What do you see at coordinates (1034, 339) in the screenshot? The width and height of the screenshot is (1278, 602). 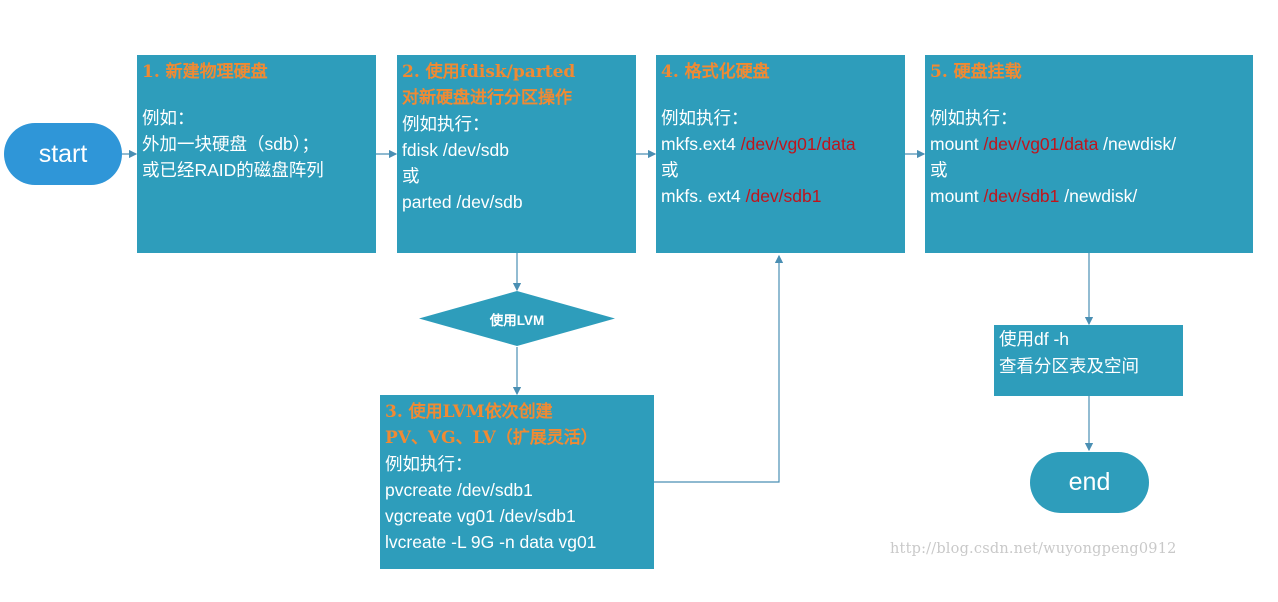 I see `check-line1: 使用df -h` at bounding box center [1034, 339].